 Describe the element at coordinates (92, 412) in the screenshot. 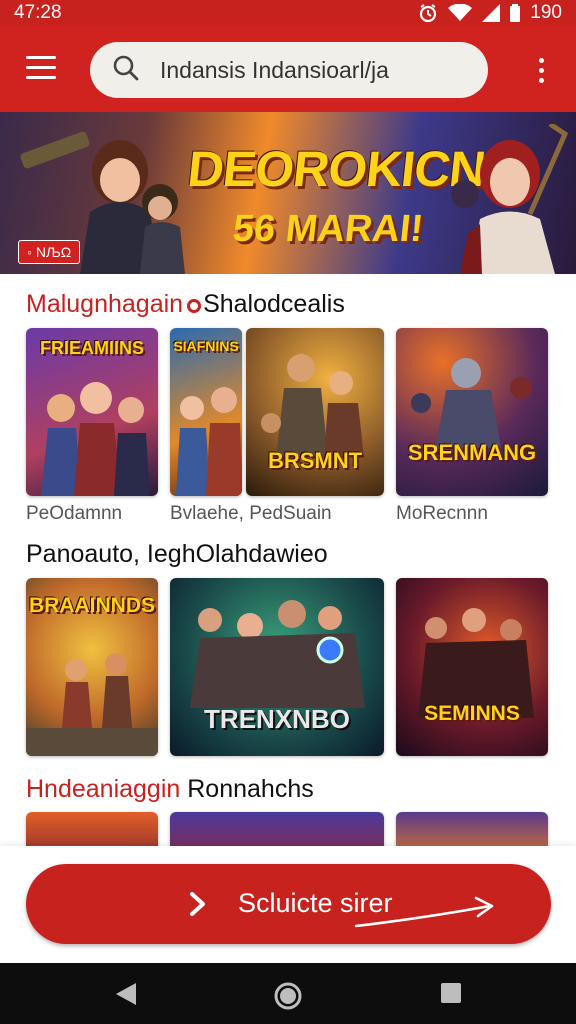

I see `game-tile: FRIEAMIINS` at that location.